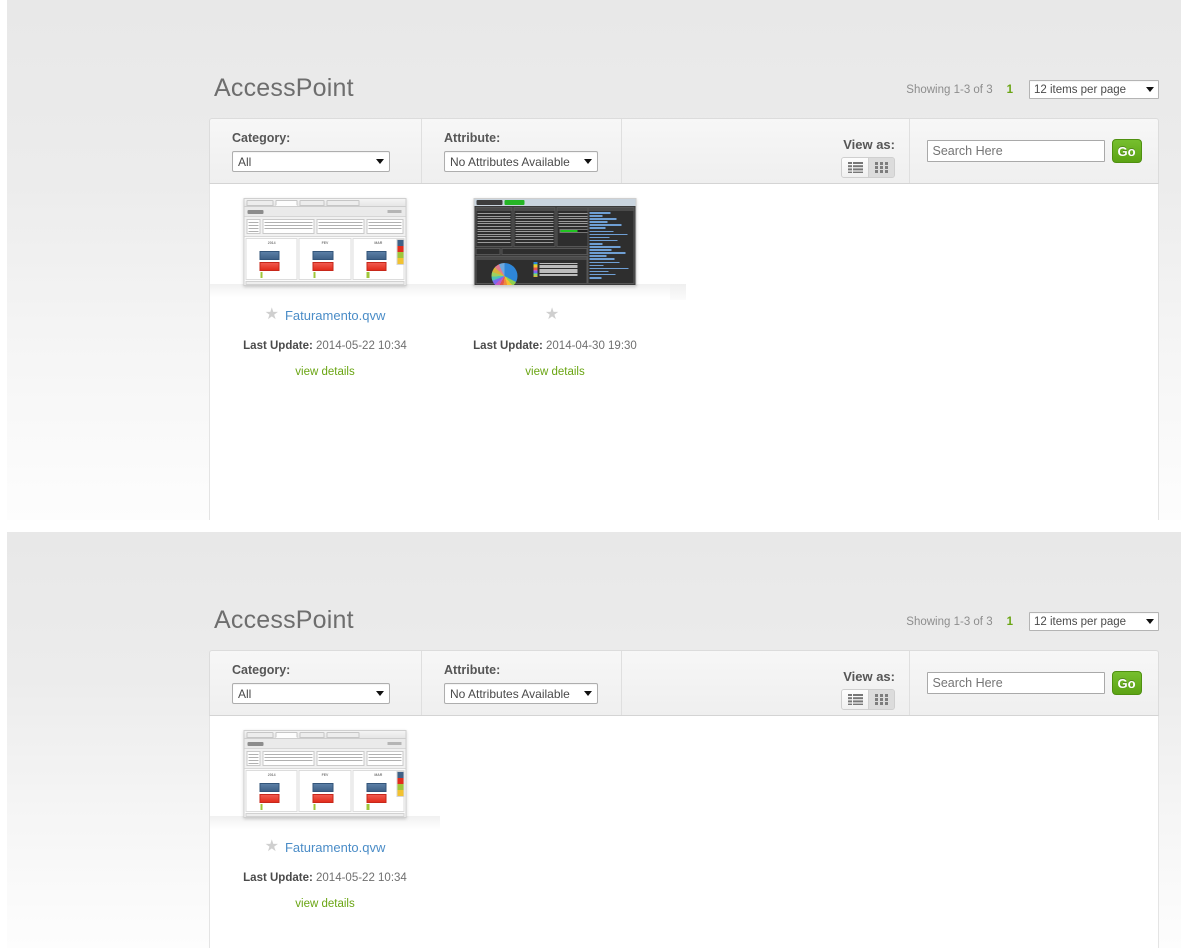 Image resolution: width=1190 pixels, height=948 pixels. What do you see at coordinates (504, 273) in the screenshot?
I see `pie-chart-icon` at bounding box center [504, 273].